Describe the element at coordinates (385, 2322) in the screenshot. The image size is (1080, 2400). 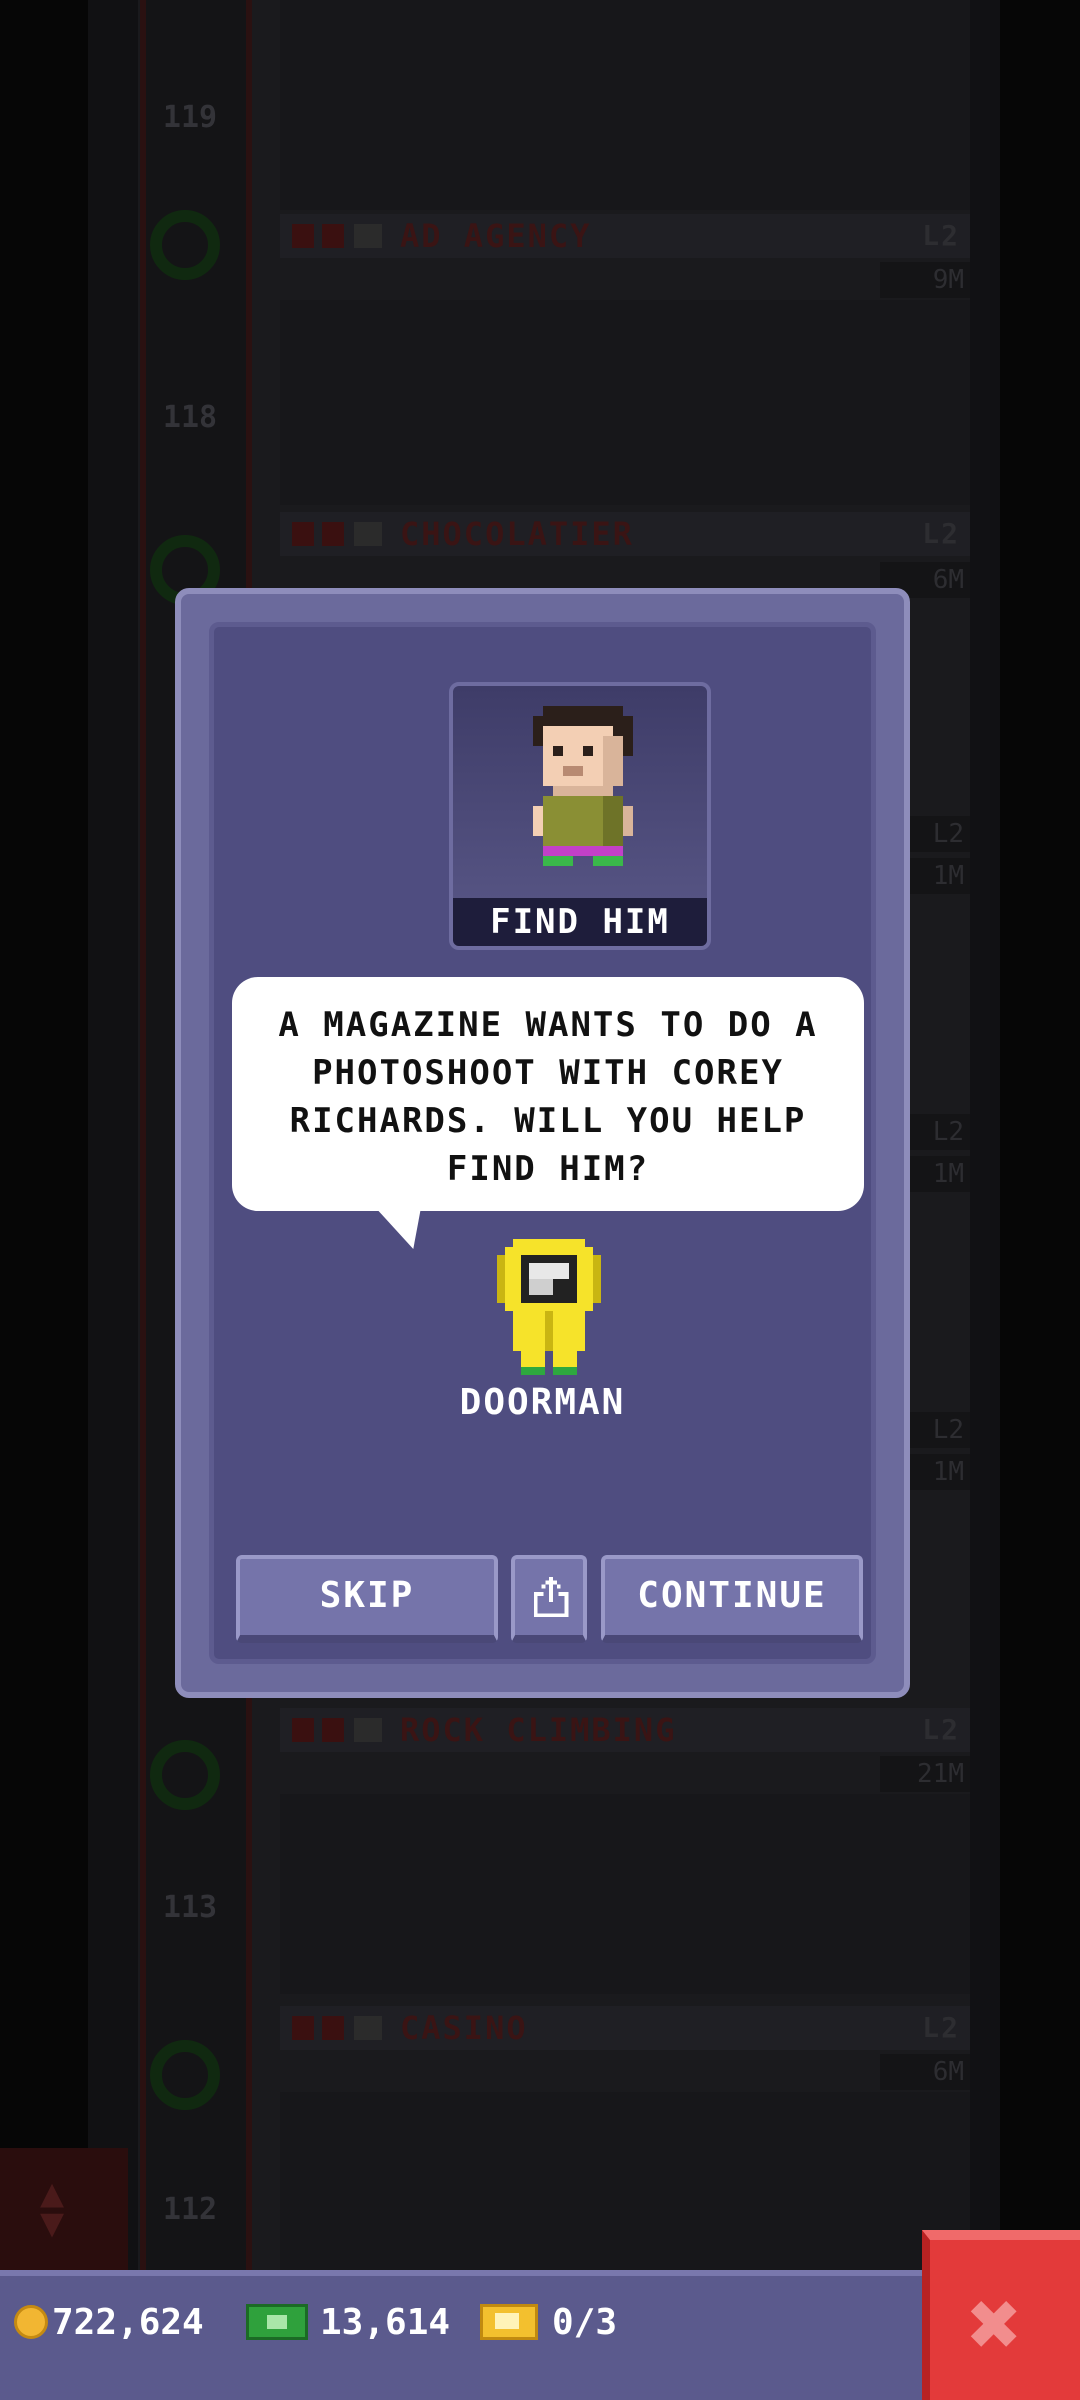
I see `bux-value: 13,614` at that location.